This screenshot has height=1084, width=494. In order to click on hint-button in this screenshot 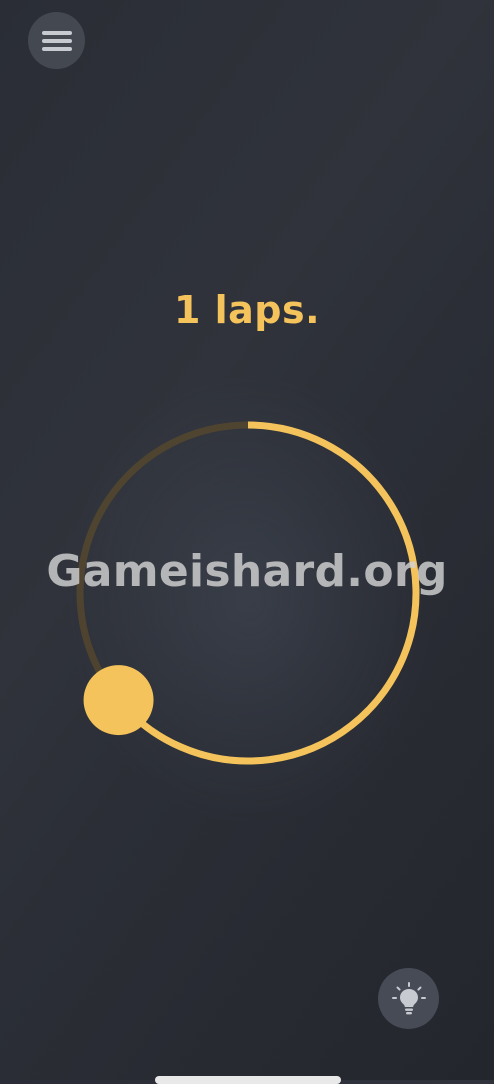, I will do `click(408, 998)`.